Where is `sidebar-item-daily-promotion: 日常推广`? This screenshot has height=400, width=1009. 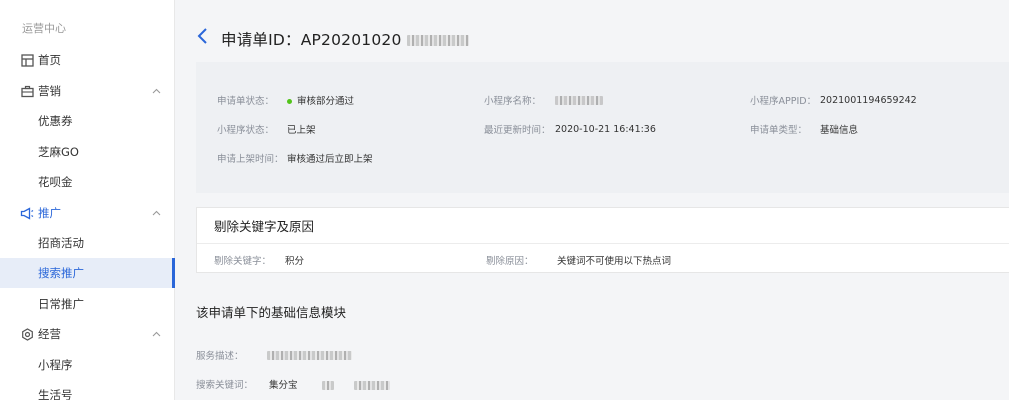
sidebar-item-daily-promotion: 日常推广 is located at coordinates (87, 304).